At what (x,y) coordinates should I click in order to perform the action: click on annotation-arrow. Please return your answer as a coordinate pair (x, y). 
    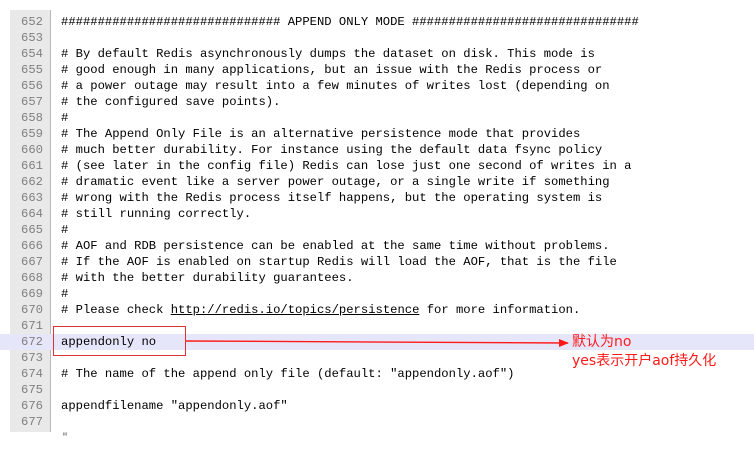
    Looking at the image, I should click on (377, 342).